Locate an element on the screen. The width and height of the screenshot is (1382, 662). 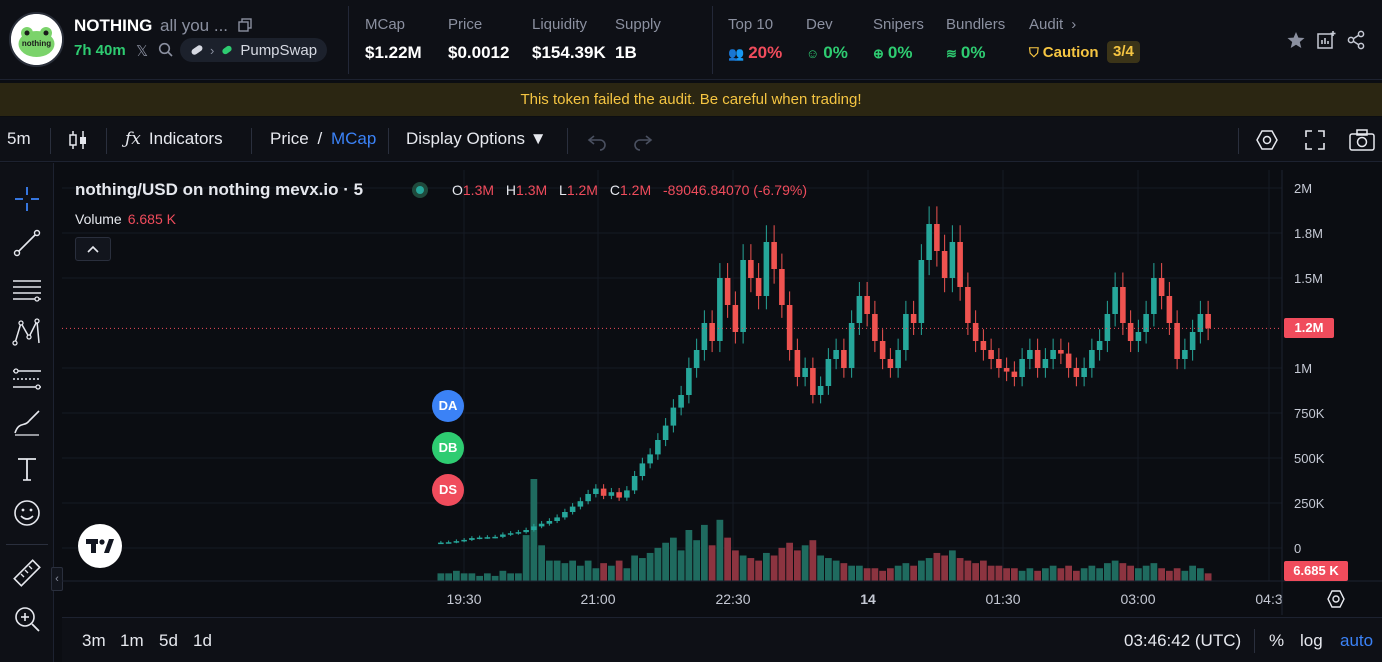
marker-ds: DS is located at coordinates (448, 490).